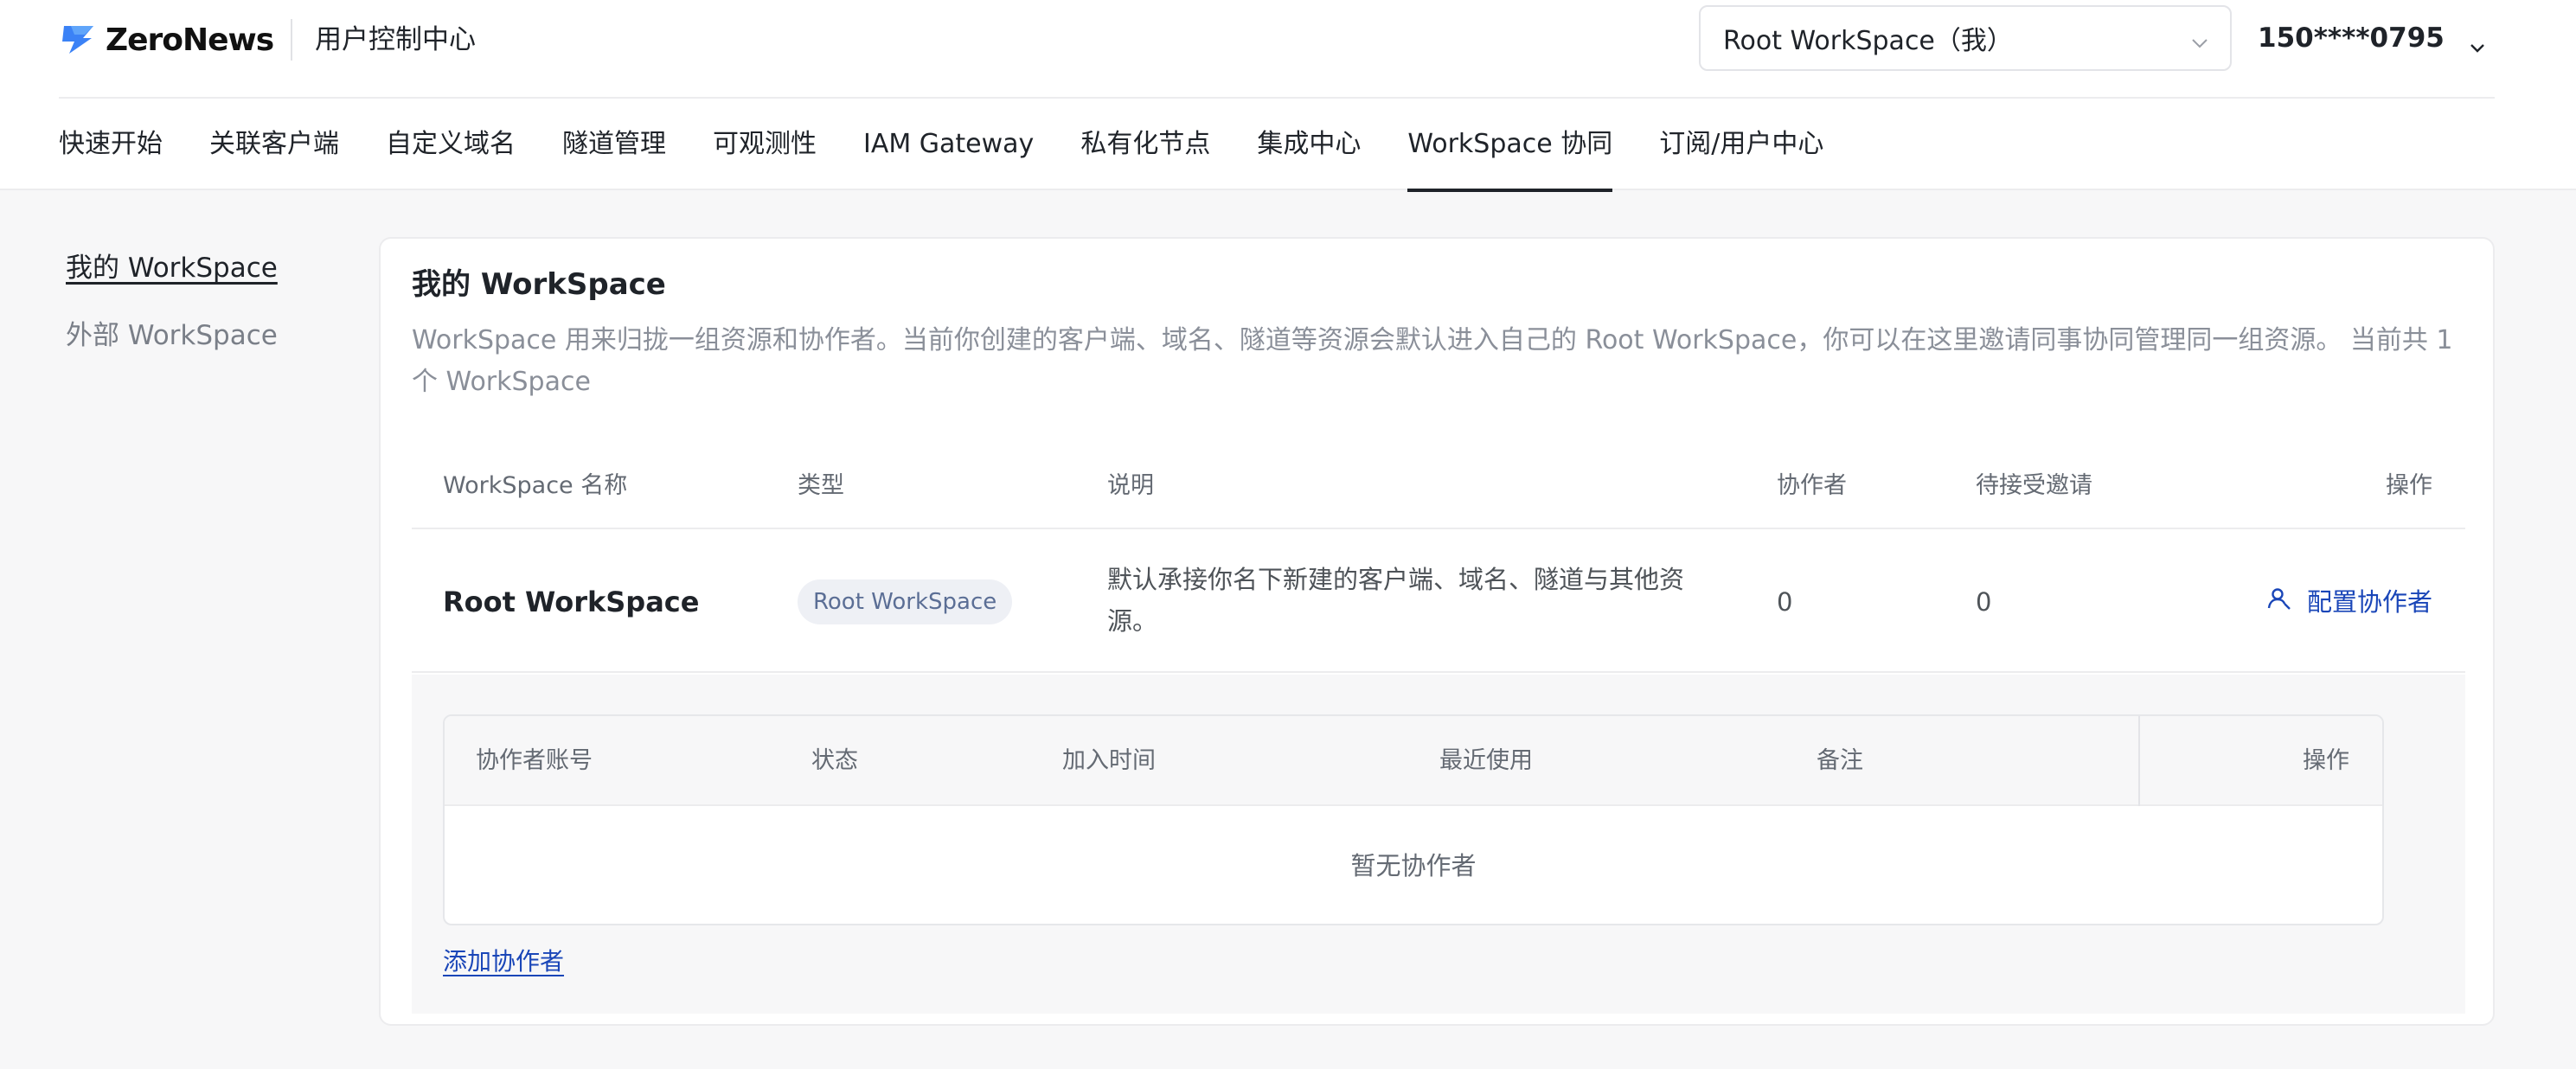 The height and width of the screenshot is (1069, 2576). What do you see at coordinates (1840, 761) in the screenshot?
I see `column-header-note: 备注` at bounding box center [1840, 761].